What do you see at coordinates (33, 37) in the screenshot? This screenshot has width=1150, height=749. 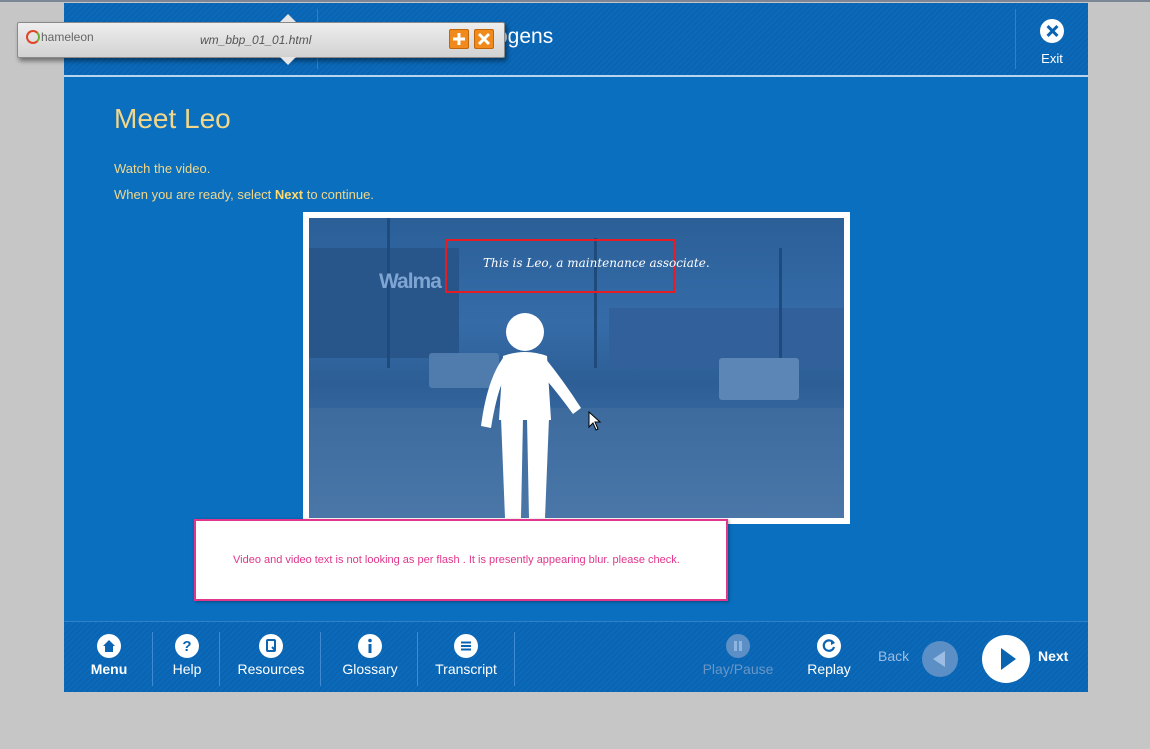 I see `chameleon-swirl-icon` at bounding box center [33, 37].